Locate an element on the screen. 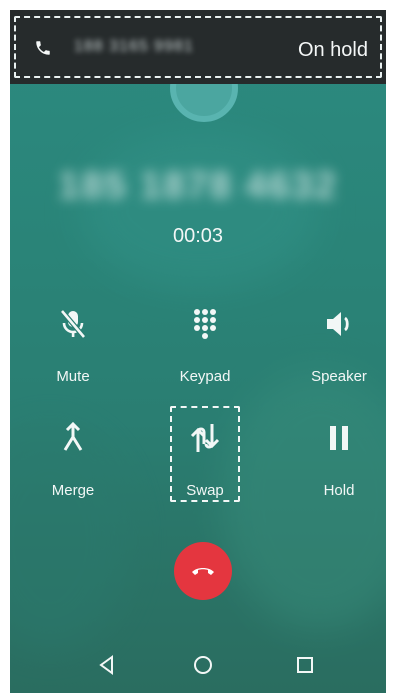  active-call-number: 185 1878 4632 is located at coordinates (198, 186).